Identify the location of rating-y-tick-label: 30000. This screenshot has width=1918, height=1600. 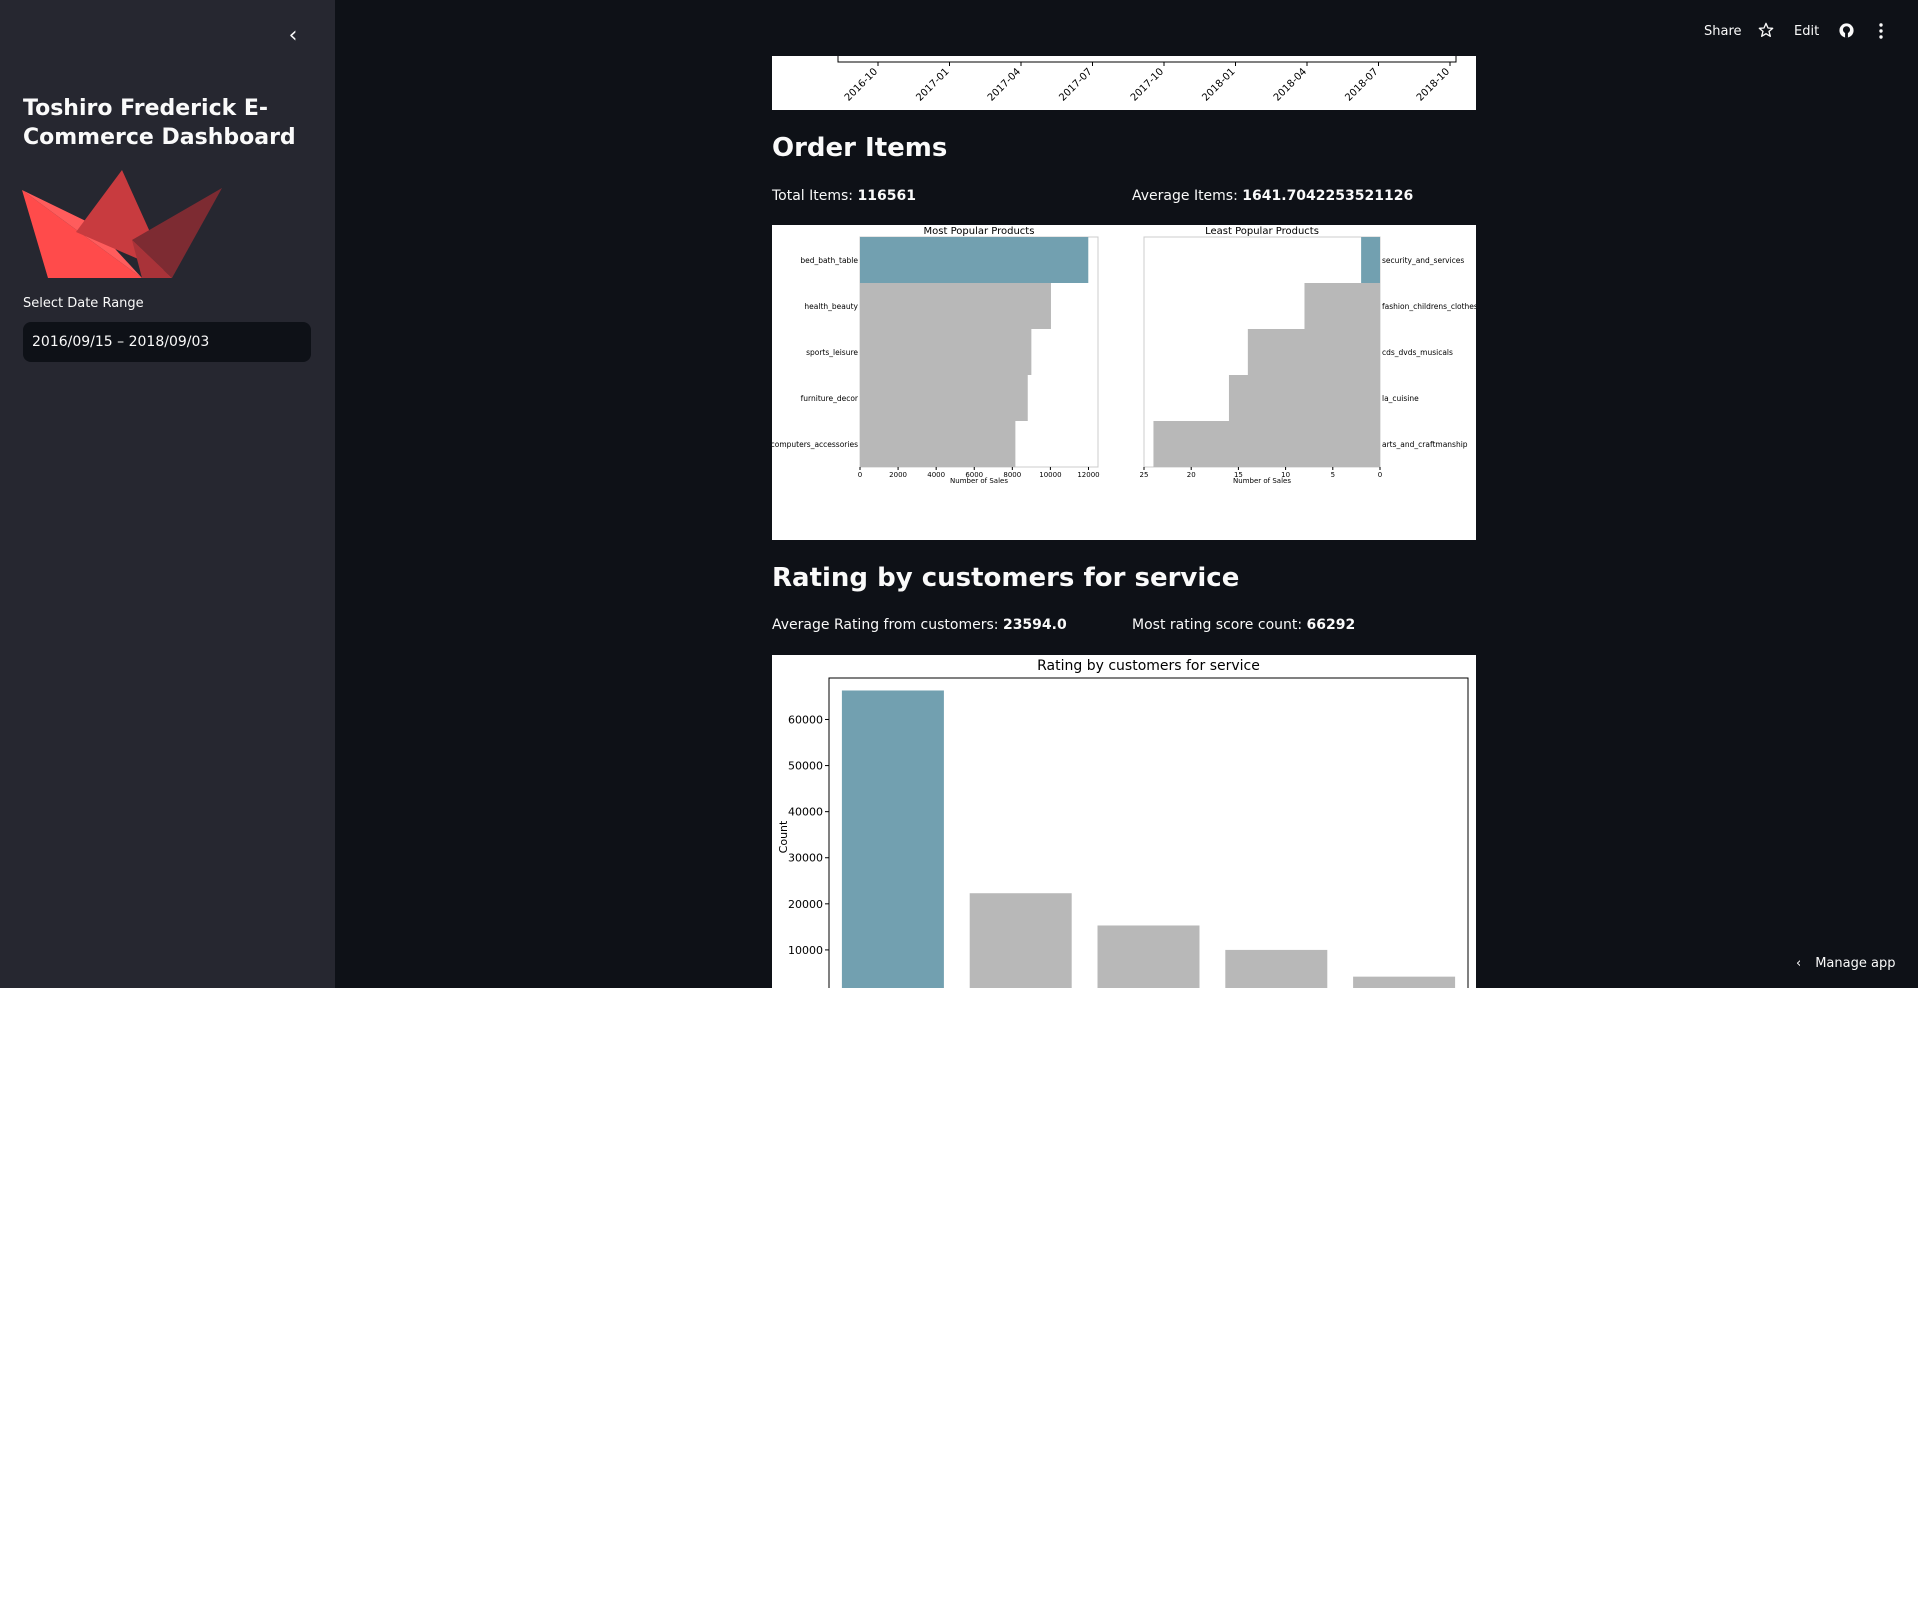
(805, 858).